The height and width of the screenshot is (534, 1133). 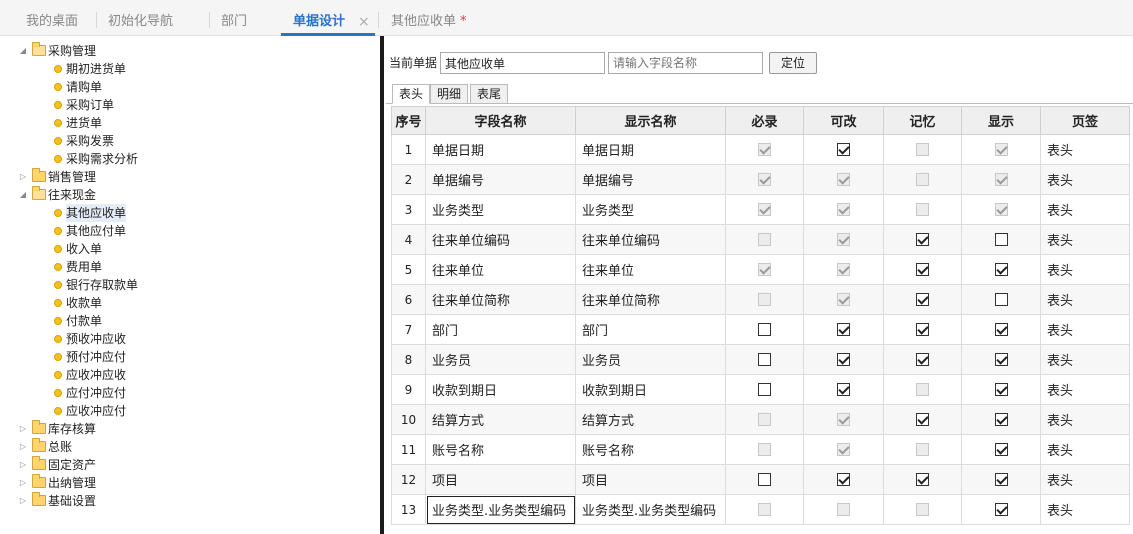 What do you see at coordinates (500, 359) in the screenshot?
I see `field-name-cell: 业务员` at bounding box center [500, 359].